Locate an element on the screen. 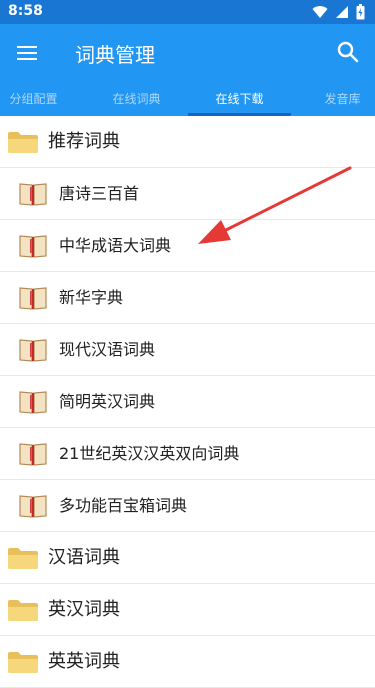  tab-online-dictionary: 在线词典 is located at coordinates (136, 99).